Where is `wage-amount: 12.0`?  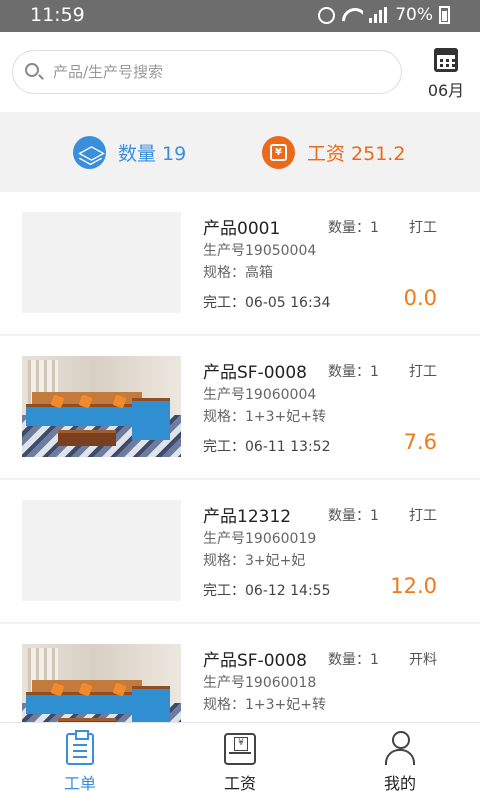
wage-amount: 12.0 is located at coordinates (413, 586).